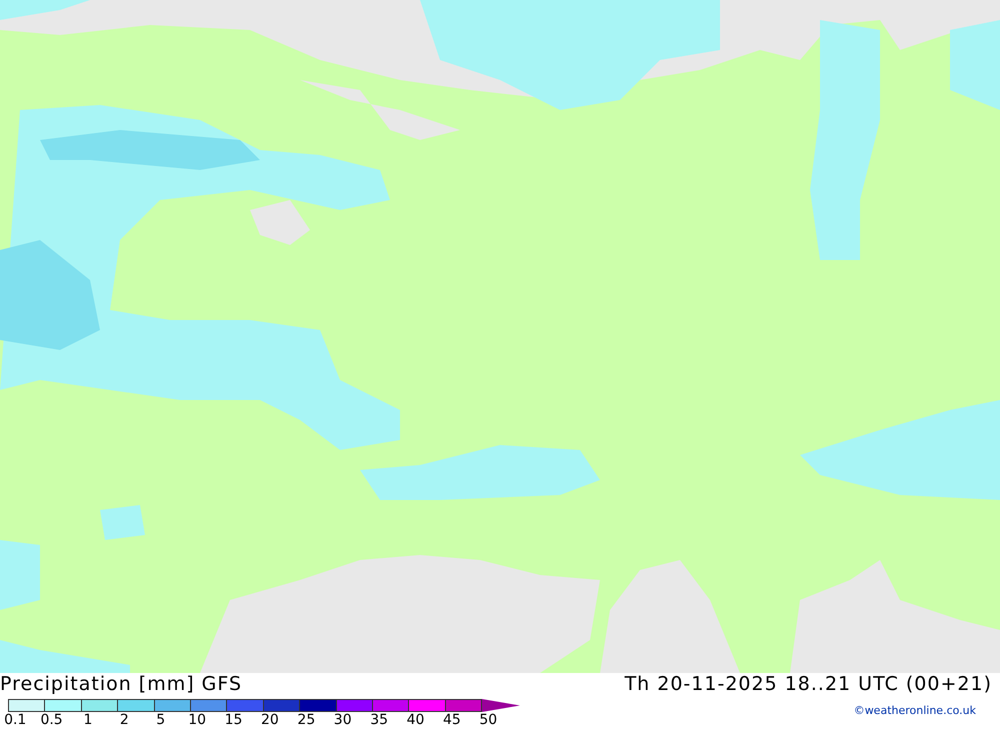 The height and width of the screenshot is (733, 1000). I want to click on map-title: Precipitation [mm] GFS, so click(122, 684).